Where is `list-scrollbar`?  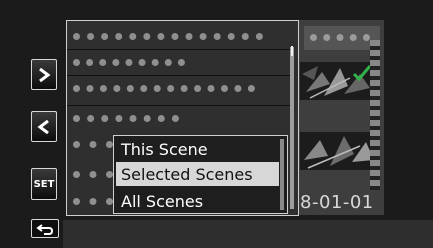 list-scrollbar is located at coordinates (292, 128).